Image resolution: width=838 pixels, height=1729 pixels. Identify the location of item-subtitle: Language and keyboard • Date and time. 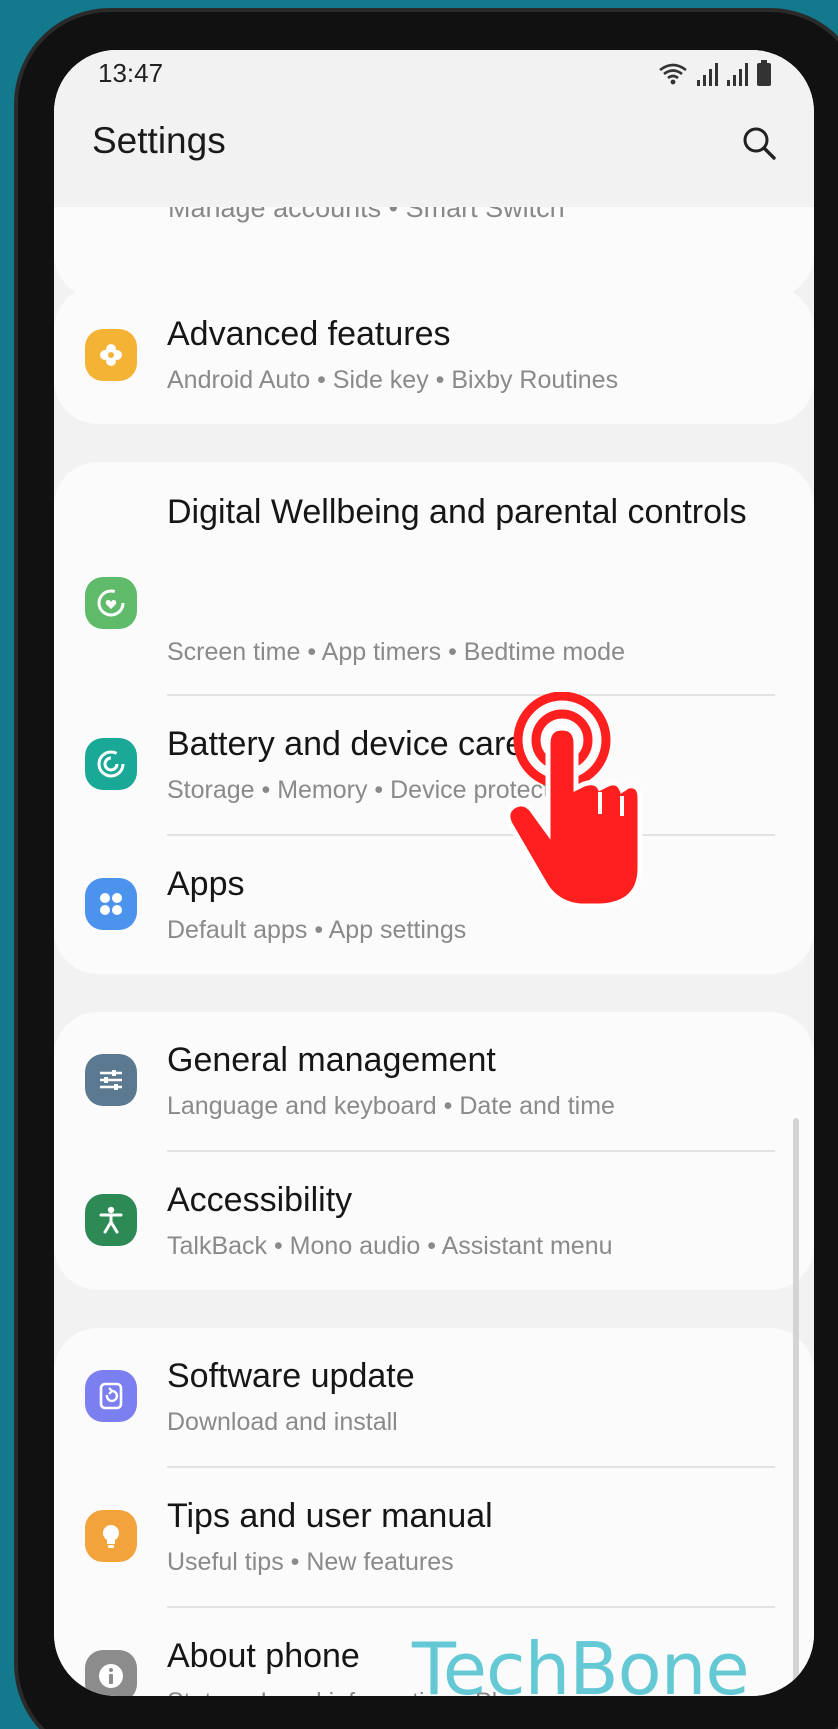
(391, 1106).